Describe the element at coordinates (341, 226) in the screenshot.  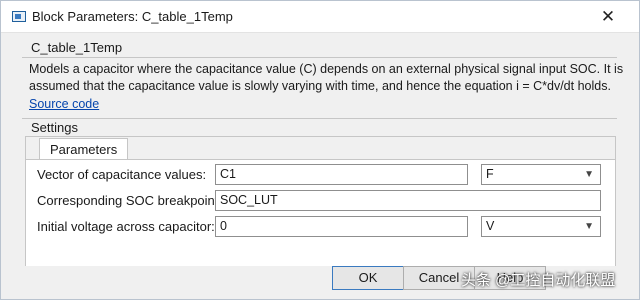
I see `initial-voltage-field: 0` at that location.